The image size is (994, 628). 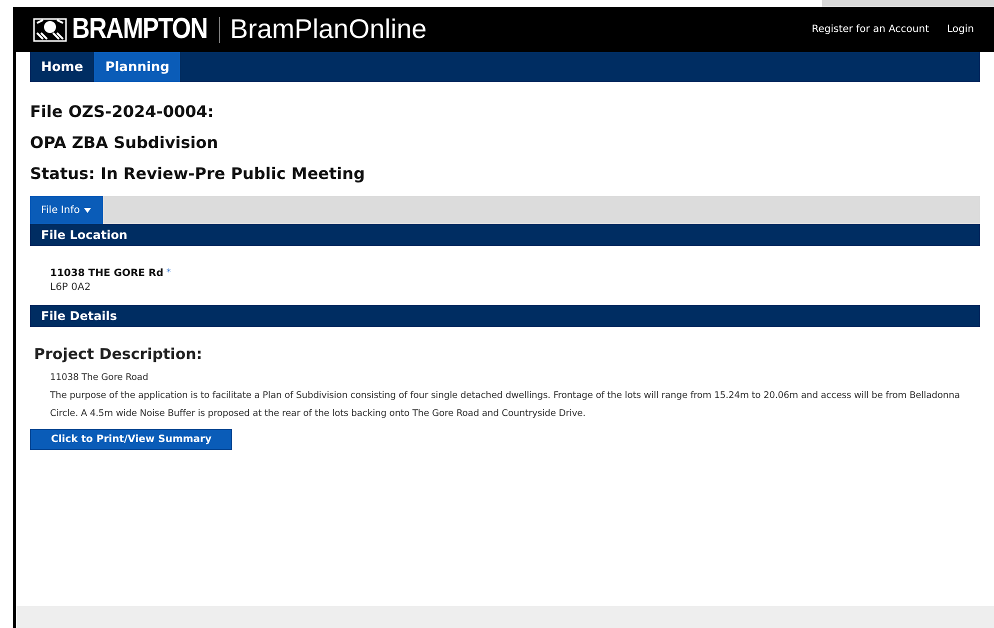 I want to click on header-link: Login, so click(x=960, y=29).